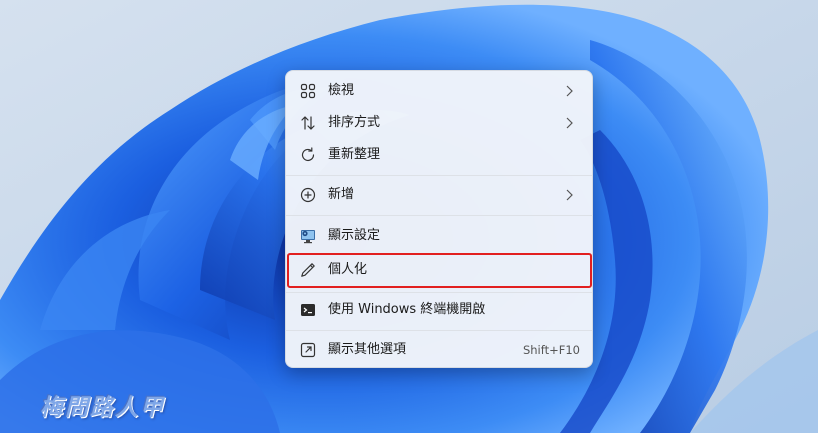 The image size is (818, 433). I want to click on menu-item-label: 使用 Windows 終端機開啟, so click(407, 309).